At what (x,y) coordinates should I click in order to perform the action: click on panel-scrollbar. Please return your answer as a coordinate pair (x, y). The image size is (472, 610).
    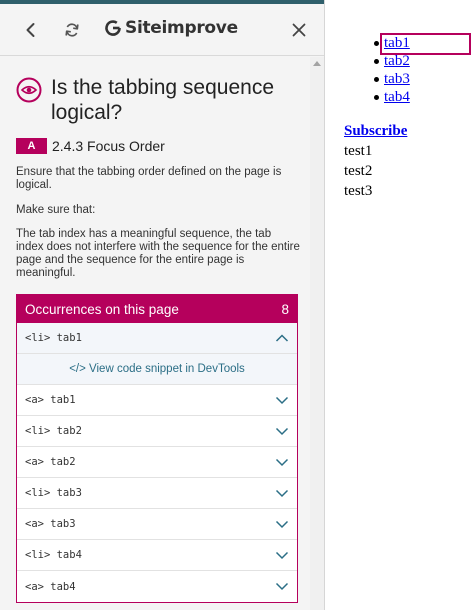
    Looking at the image, I should click on (317, 333).